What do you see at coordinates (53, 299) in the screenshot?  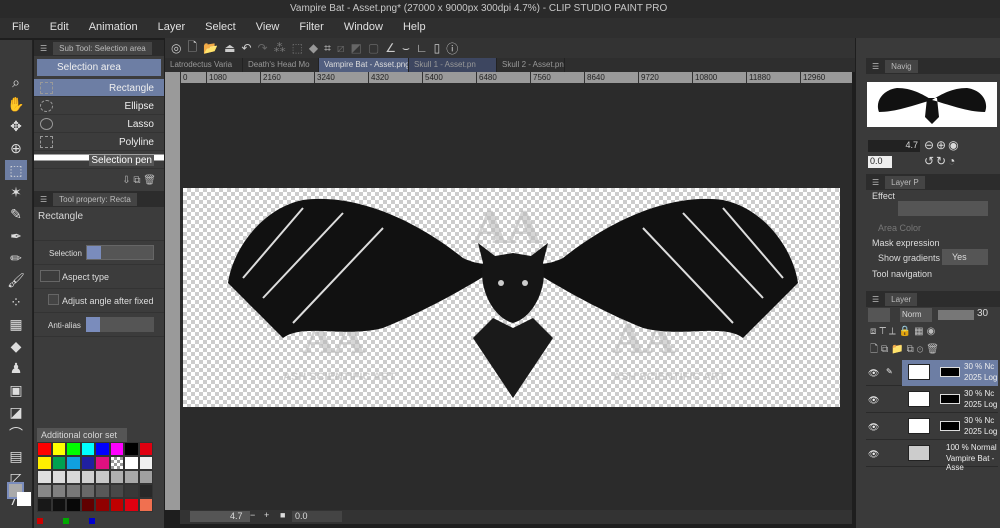 I see `adjust-angle-checkbox` at bounding box center [53, 299].